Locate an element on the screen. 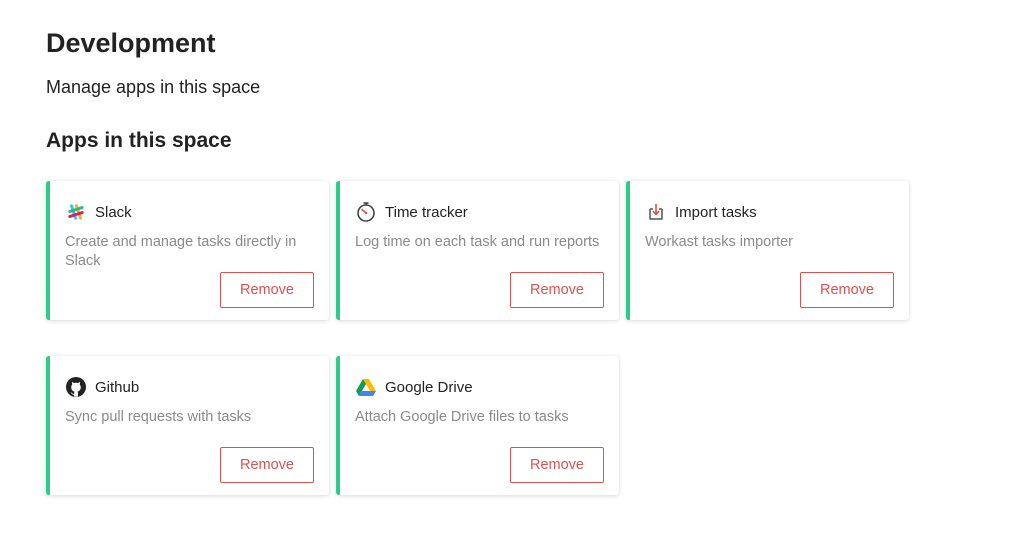 The width and height of the screenshot is (1009, 544). remove-time-tracker-button: Remove is located at coordinates (557, 290).